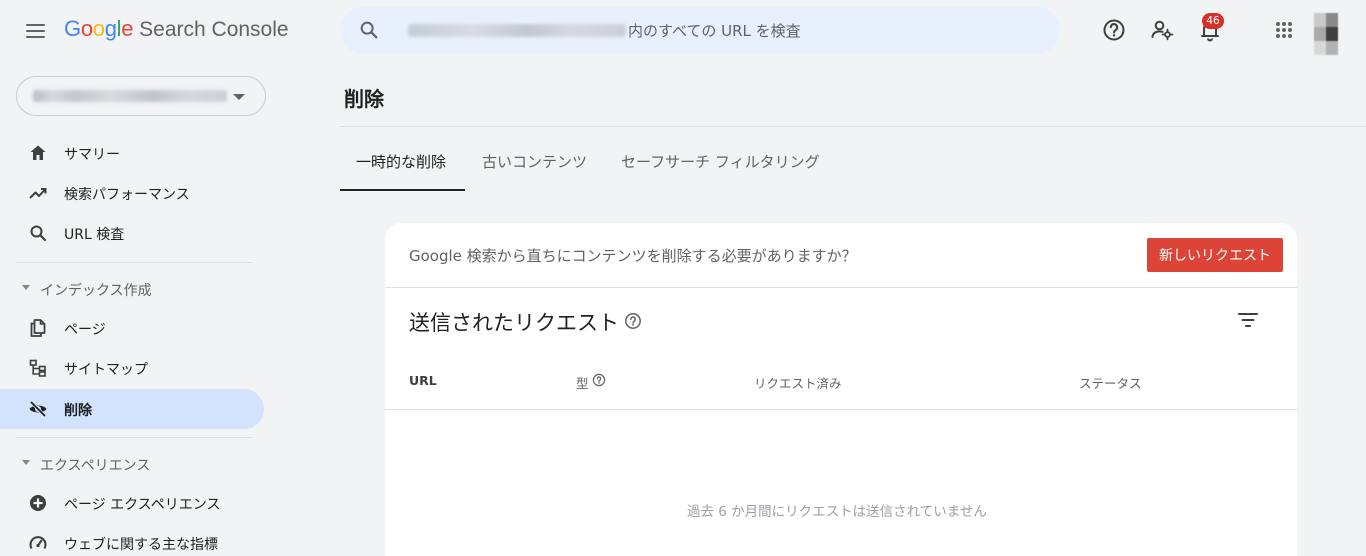 The image size is (1366, 556). I want to click on notification-badge: 46, so click(1213, 21).